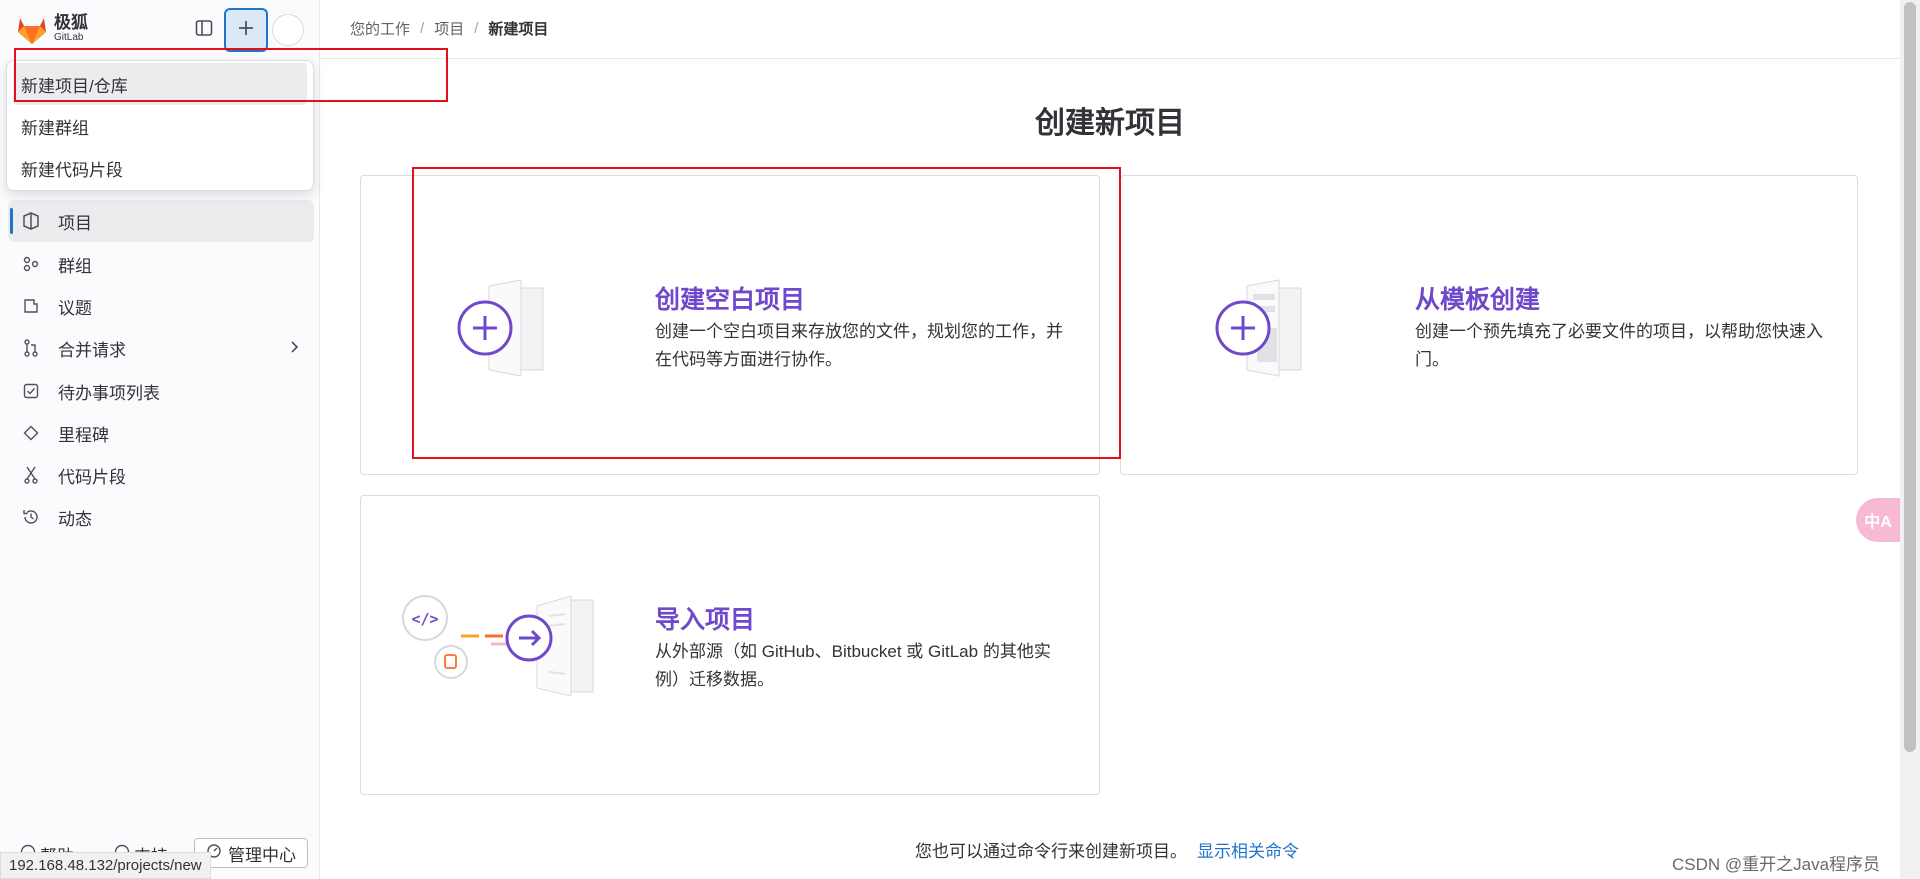  What do you see at coordinates (1110, 58) in the screenshot?
I see `header-divider` at bounding box center [1110, 58].